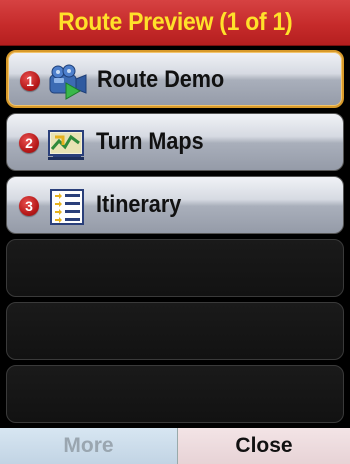 Image resolution: width=350 pixels, height=464 pixels. What do you see at coordinates (150, 141) in the screenshot?
I see `menu-item-label: Turn Maps` at bounding box center [150, 141].